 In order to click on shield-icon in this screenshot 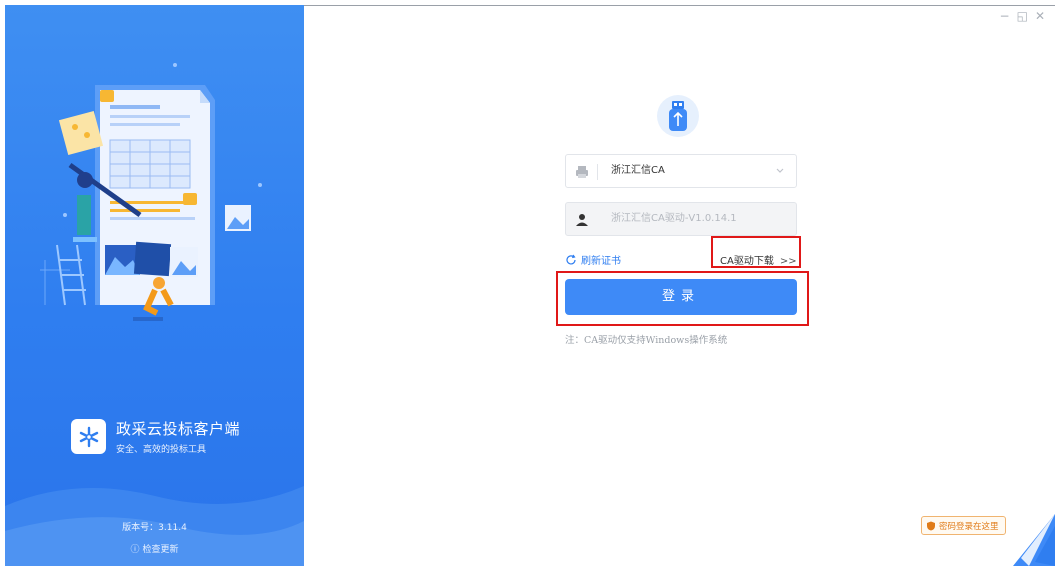, I will do `click(931, 525)`.